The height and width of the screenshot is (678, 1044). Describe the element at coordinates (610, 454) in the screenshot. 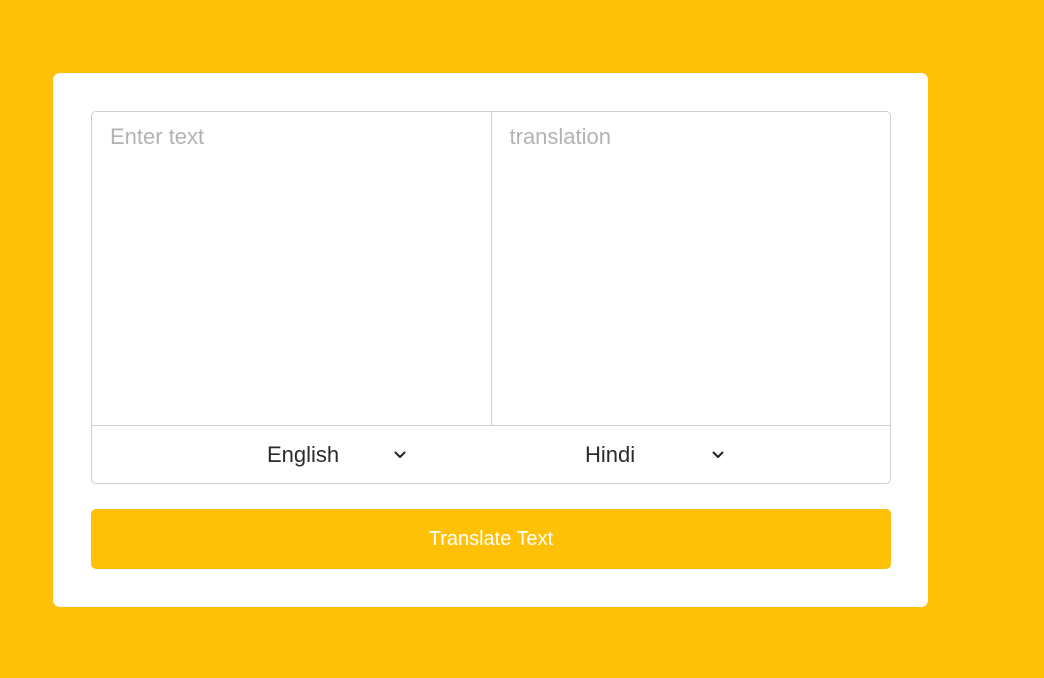

I see `target-language-label: Hindi` at that location.